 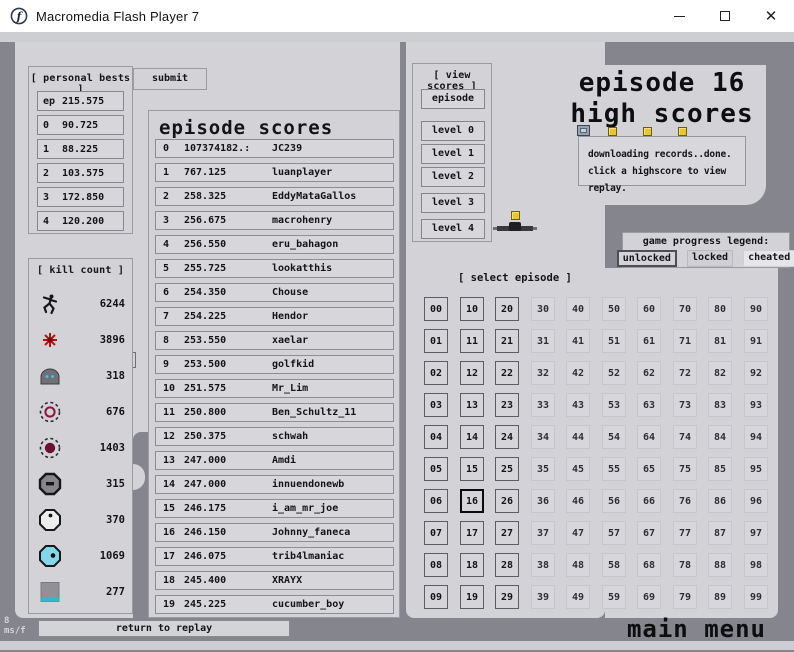 What do you see at coordinates (274, 268) in the screenshot?
I see `score-row: 5 255.725 lookatthis` at bounding box center [274, 268].